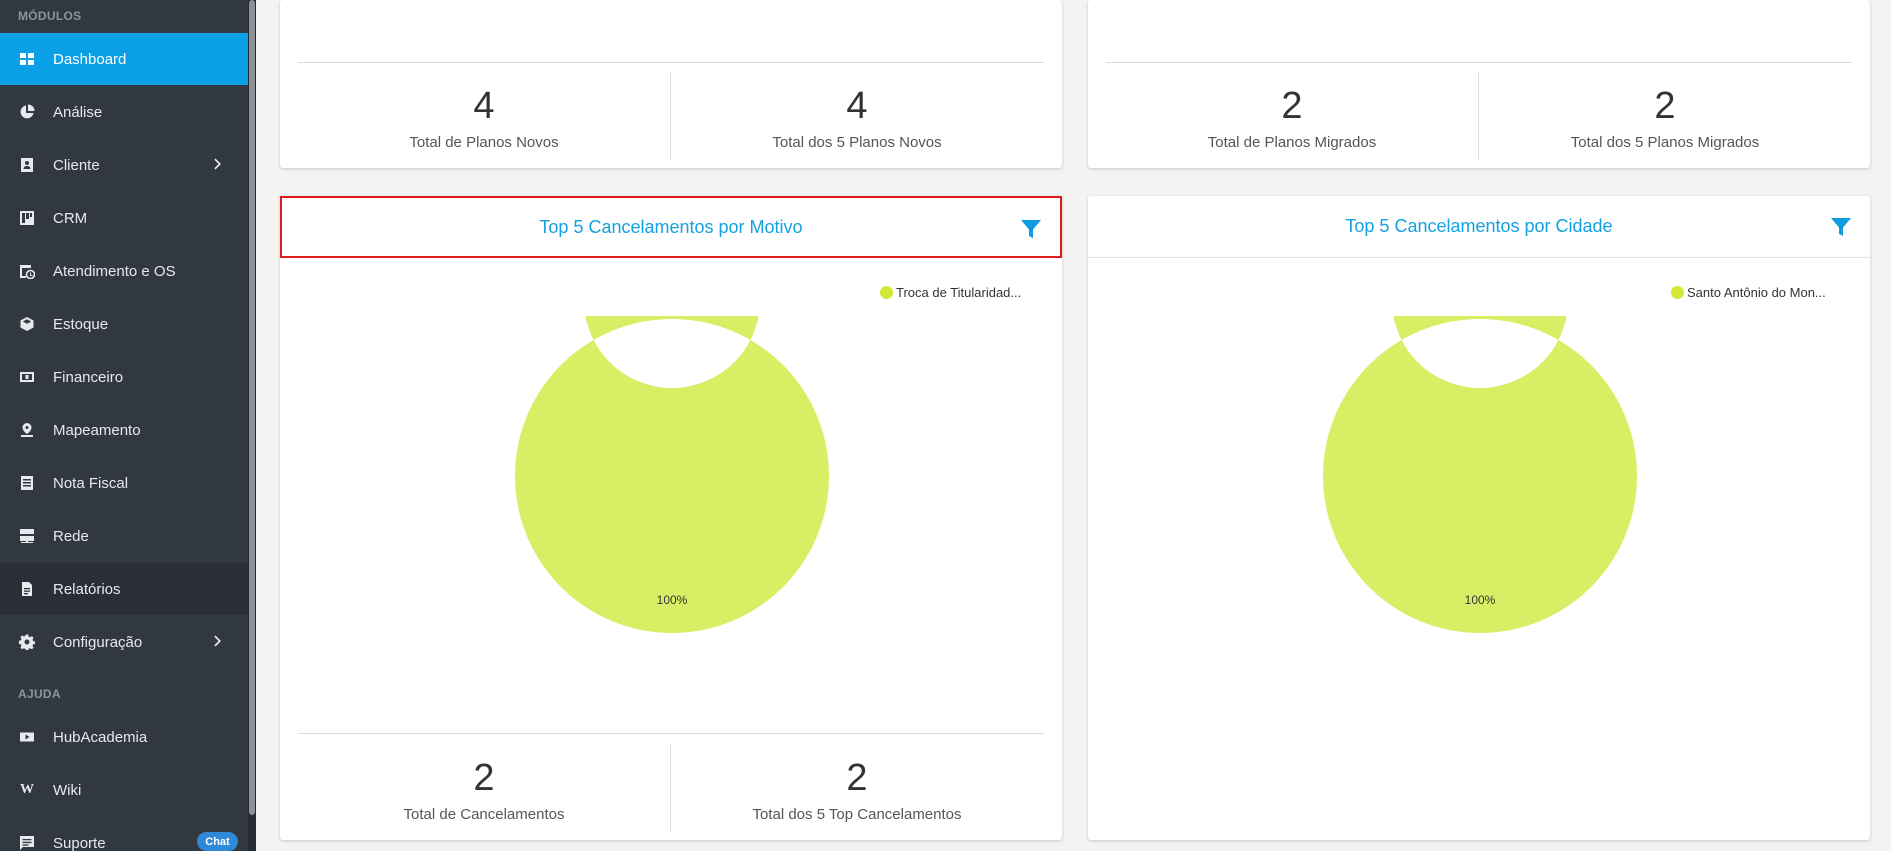 This screenshot has width=1891, height=851. What do you see at coordinates (27, 536) in the screenshot?
I see `server-icon` at bounding box center [27, 536].